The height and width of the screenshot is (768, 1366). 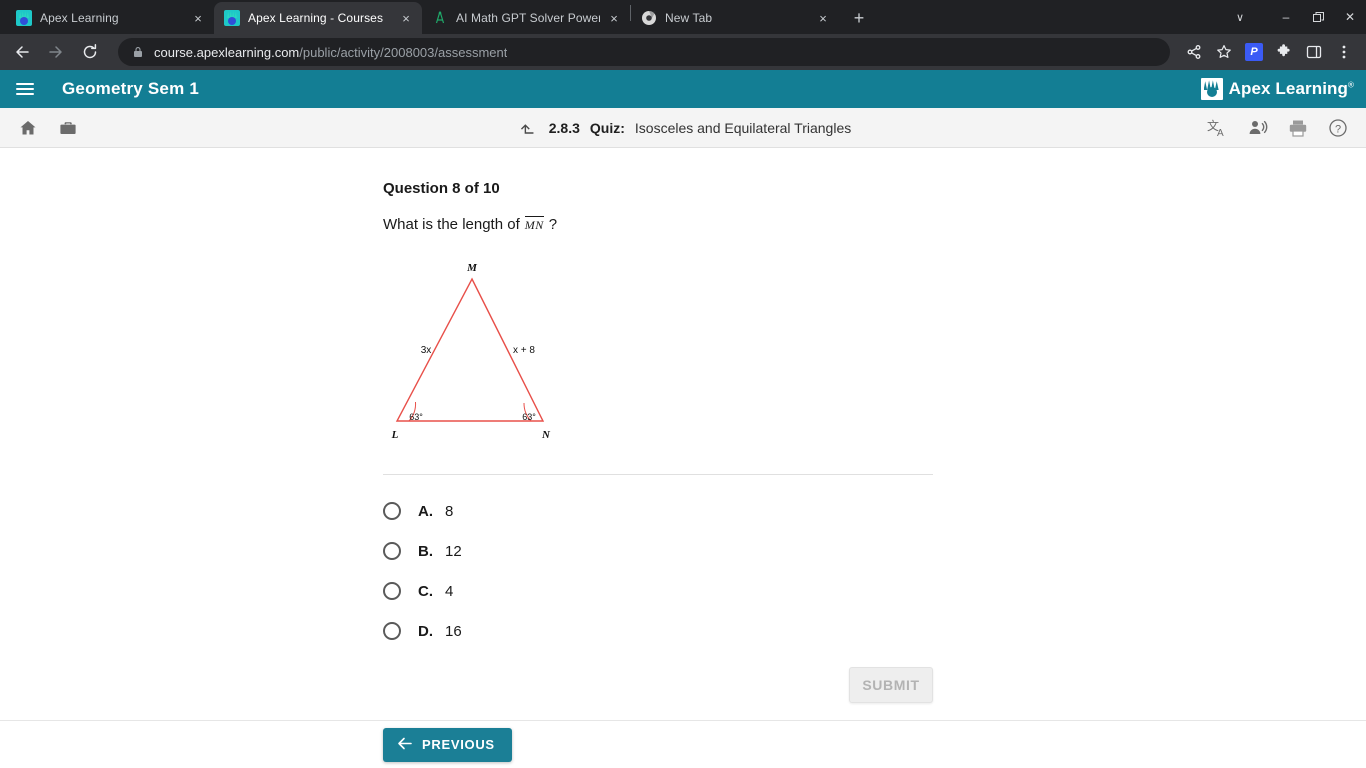 I want to click on new-tab-button: +, so click(x=859, y=18).